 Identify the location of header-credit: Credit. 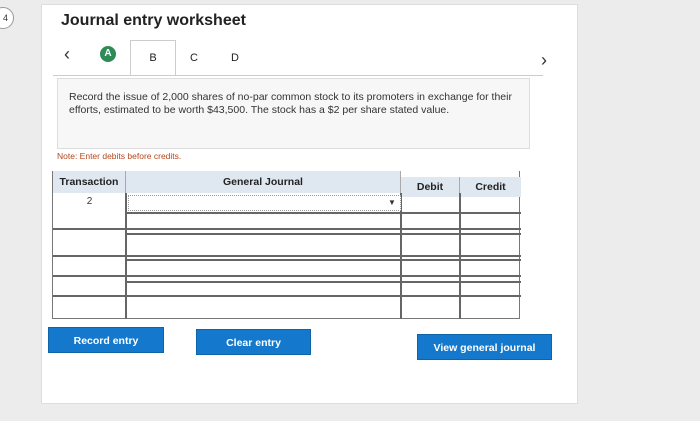
(490, 187).